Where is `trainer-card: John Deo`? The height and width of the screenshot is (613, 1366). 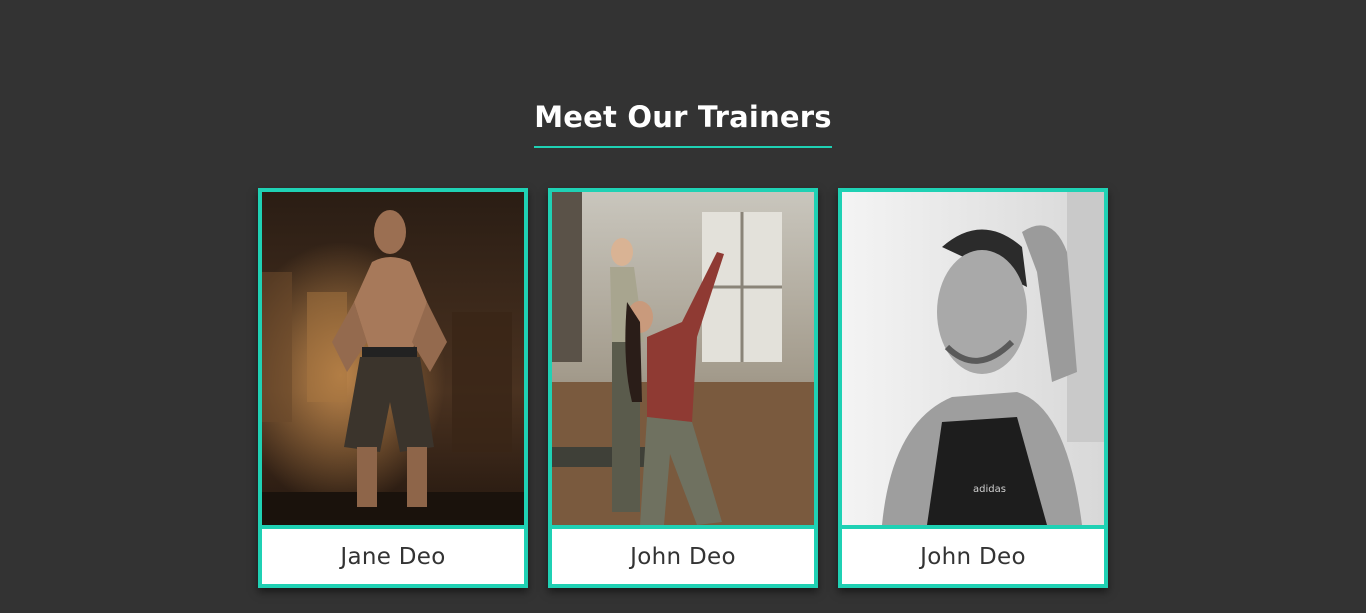 trainer-card: John Deo is located at coordinates (683, 388).